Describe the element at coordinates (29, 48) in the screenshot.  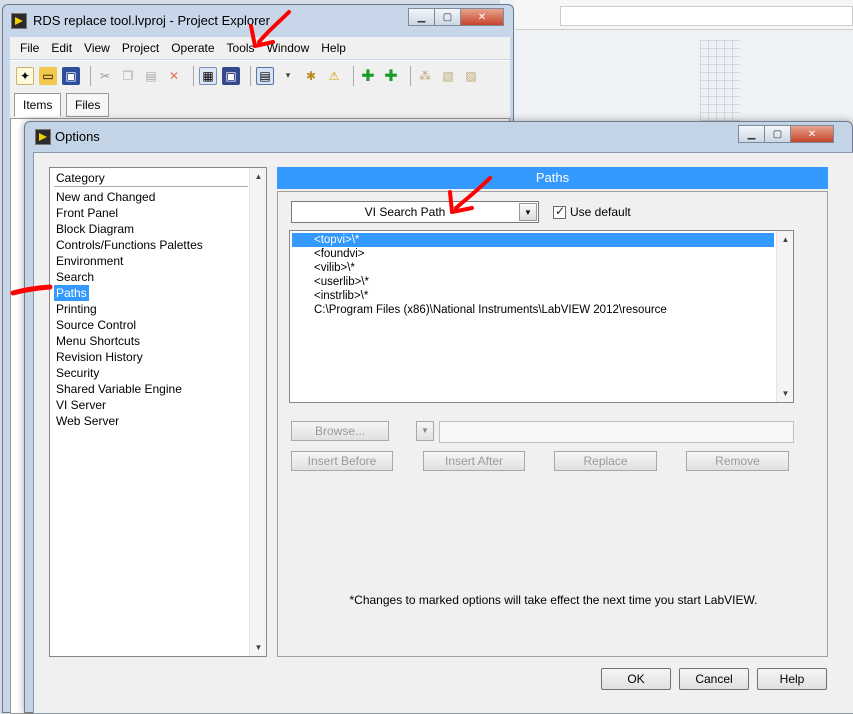
I see `menu-file: File` at that location.